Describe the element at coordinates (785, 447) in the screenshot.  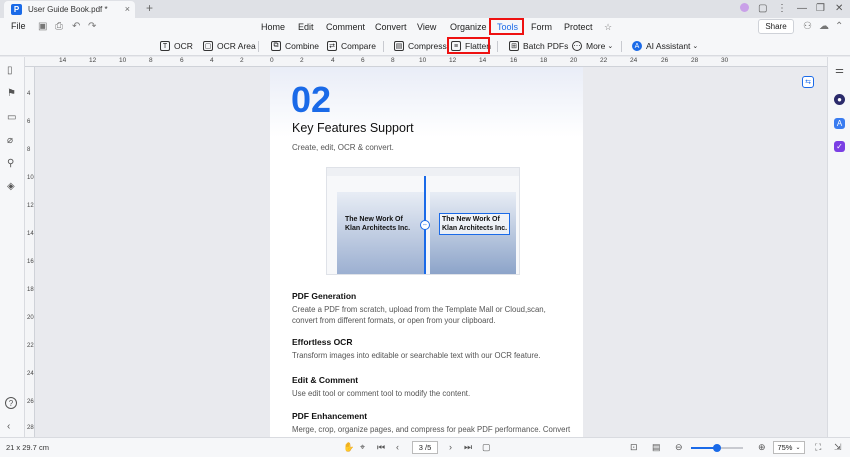
I see `zoom-level-value: 75%` at that location.